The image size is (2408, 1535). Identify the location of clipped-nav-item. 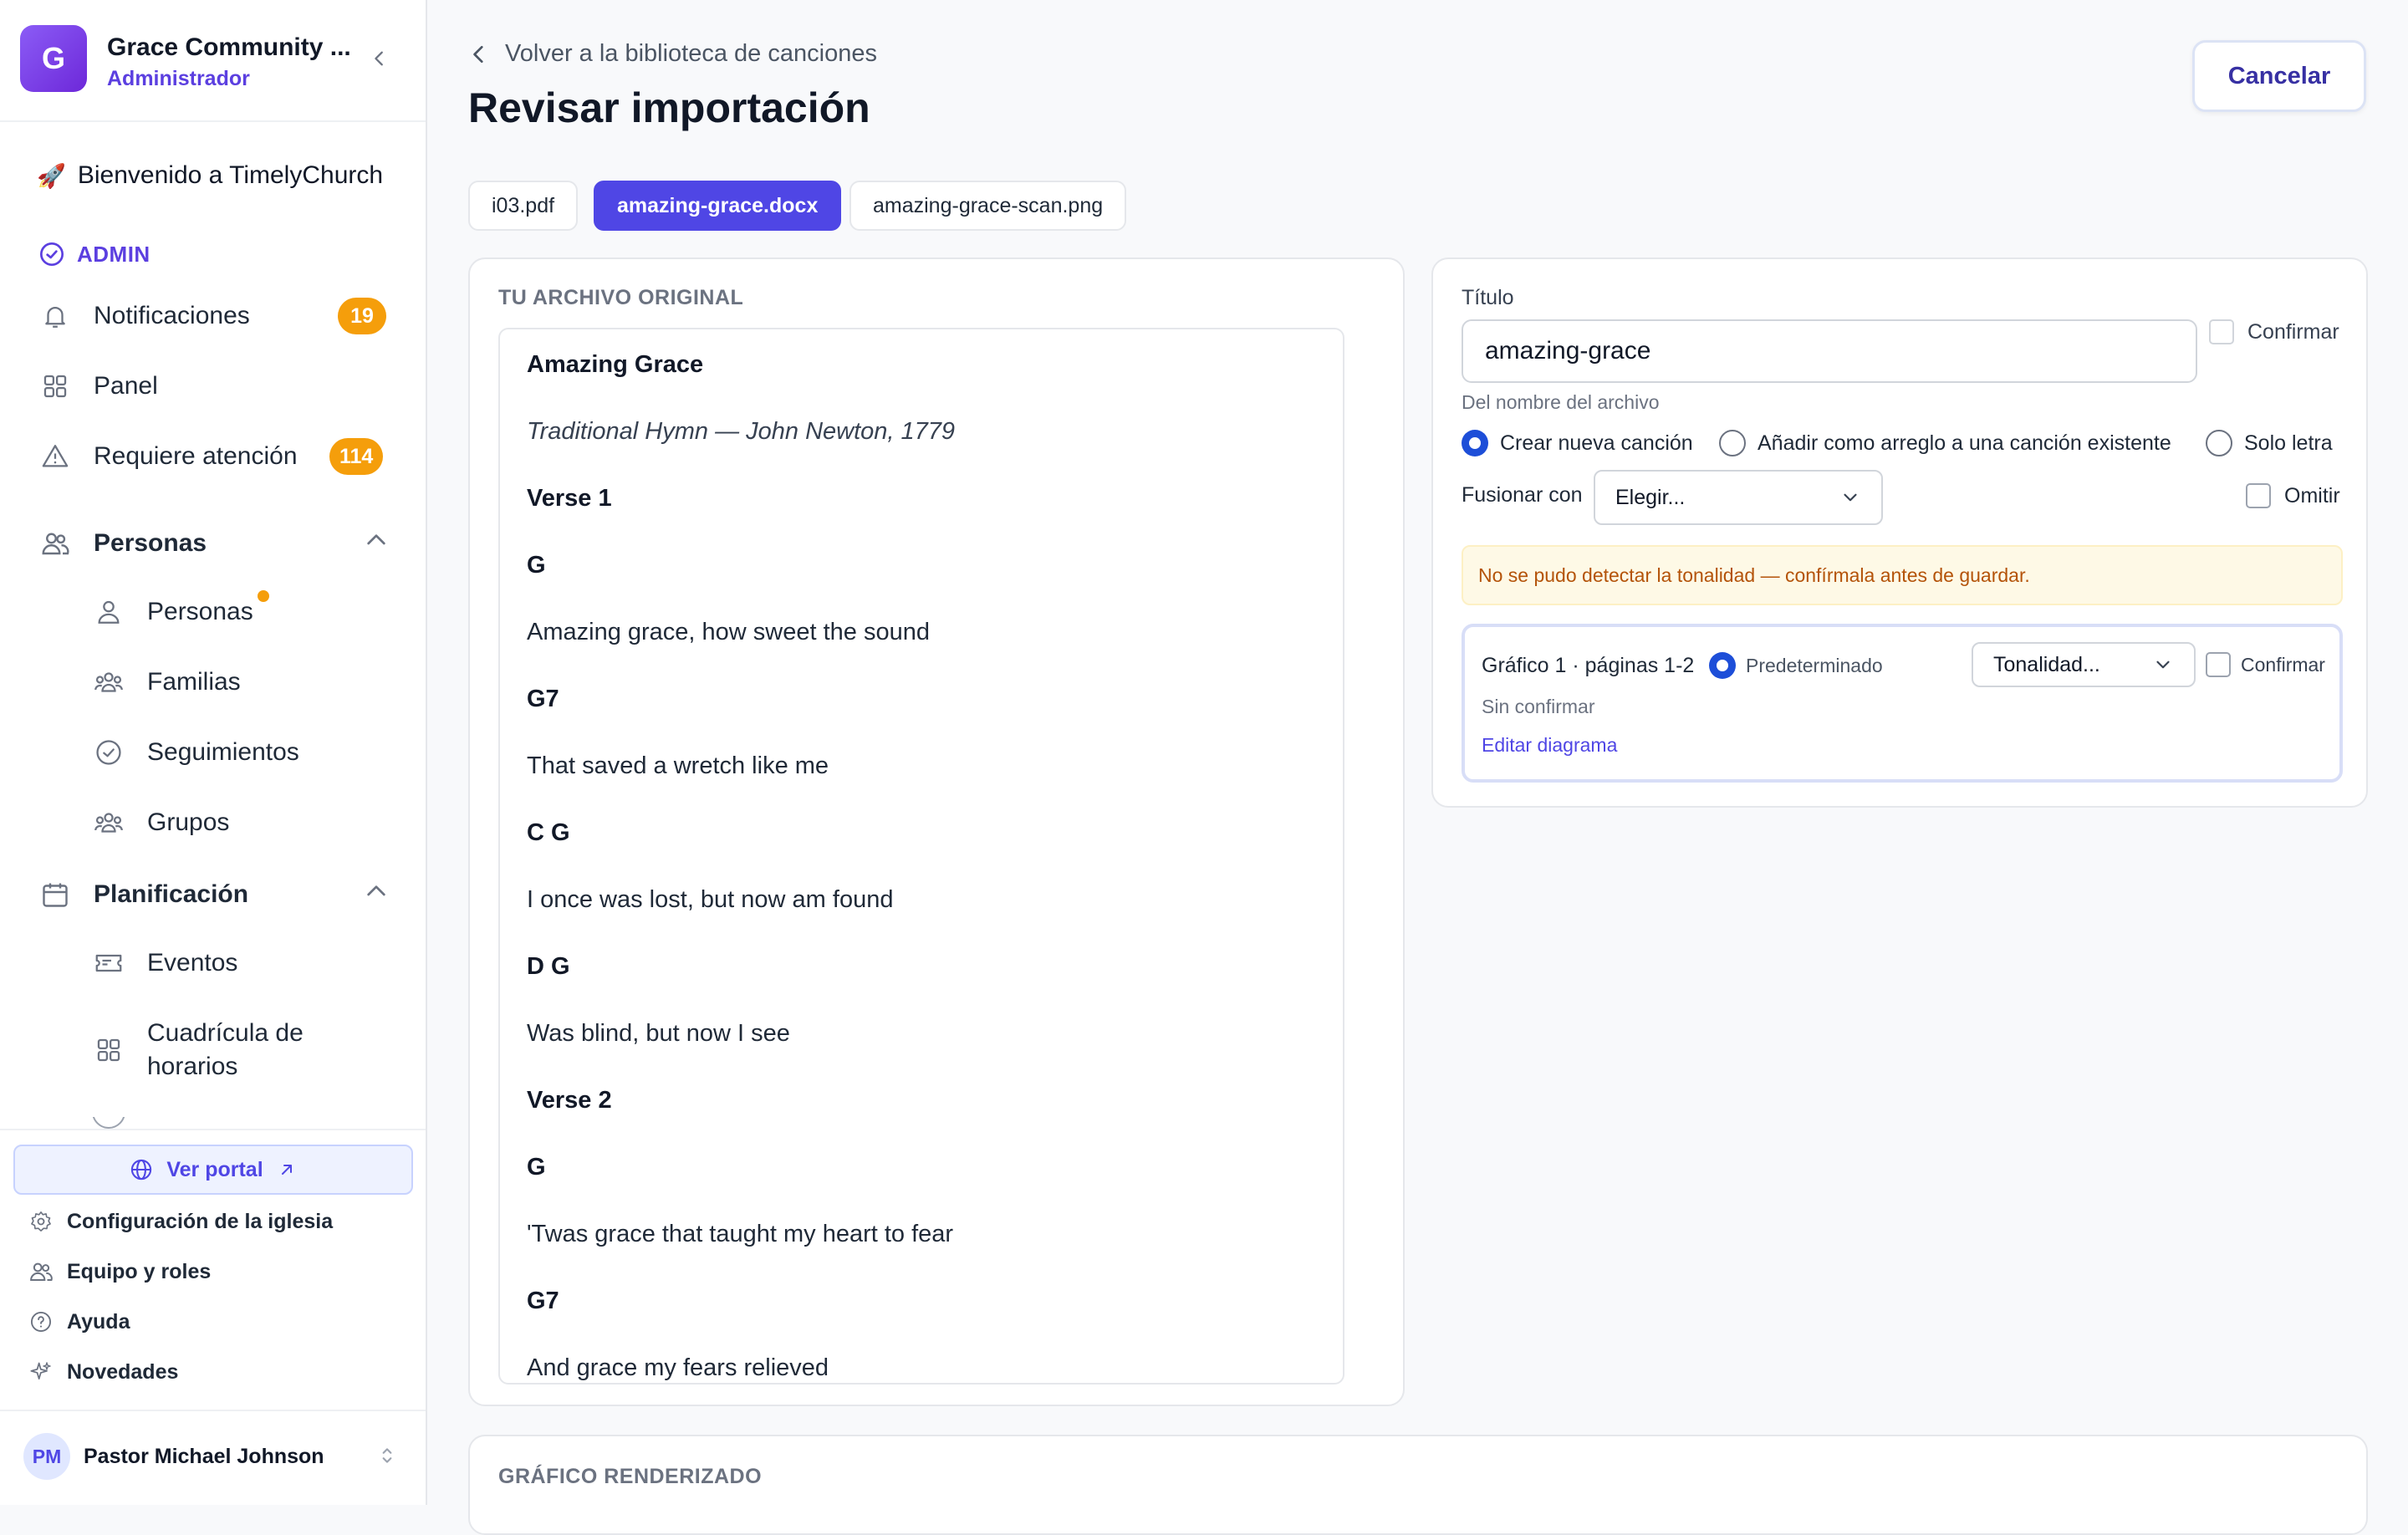
(163, 1123).